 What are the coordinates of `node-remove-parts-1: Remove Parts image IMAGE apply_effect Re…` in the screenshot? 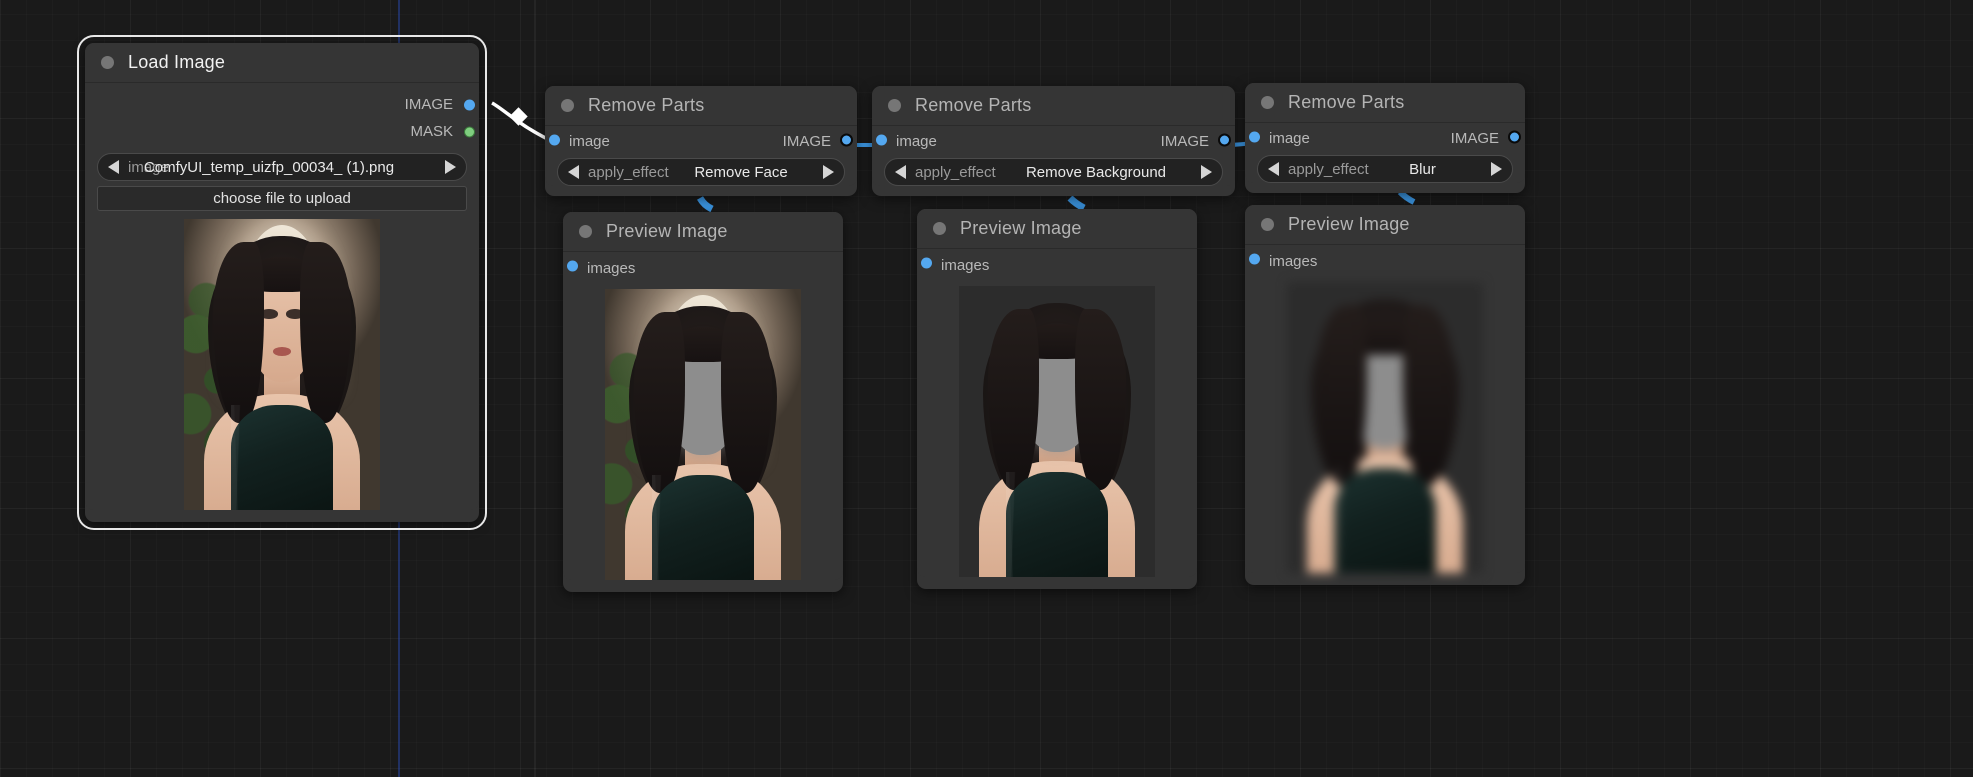 It's located at (701, 141).